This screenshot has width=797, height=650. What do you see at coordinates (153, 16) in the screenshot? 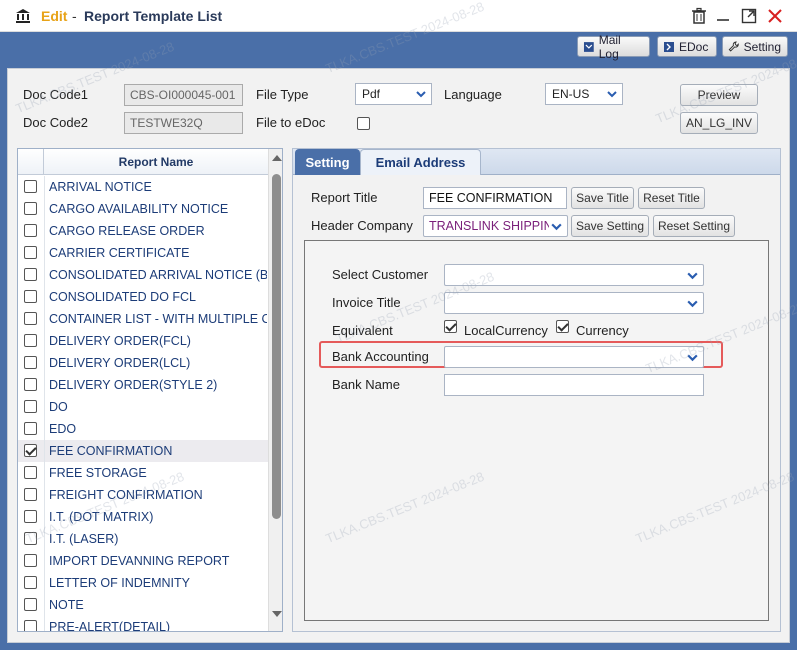
I see `window-title: Report Template List` at bounding box center [153, 16].